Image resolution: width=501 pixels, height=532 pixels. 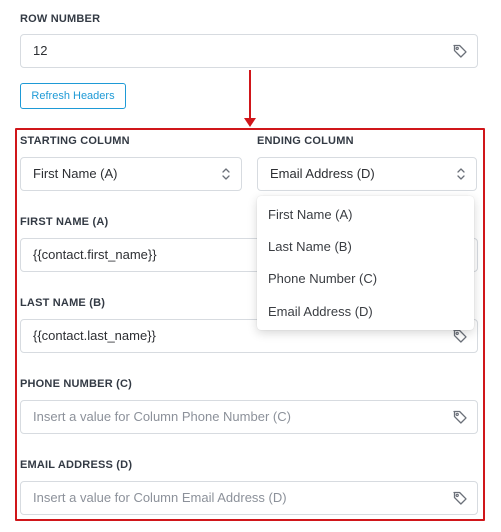 What do you see at coordinates (95, 254) in the screenshot?
I see `first-name-value: {{contact.first_name}}` at bounding box center [95, 254].